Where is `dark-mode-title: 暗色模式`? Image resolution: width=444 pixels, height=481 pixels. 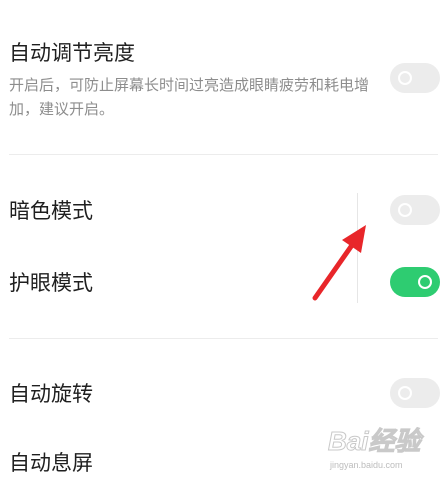 dark-mode-title: 暗色模式 is located at coordinates (51, 211).